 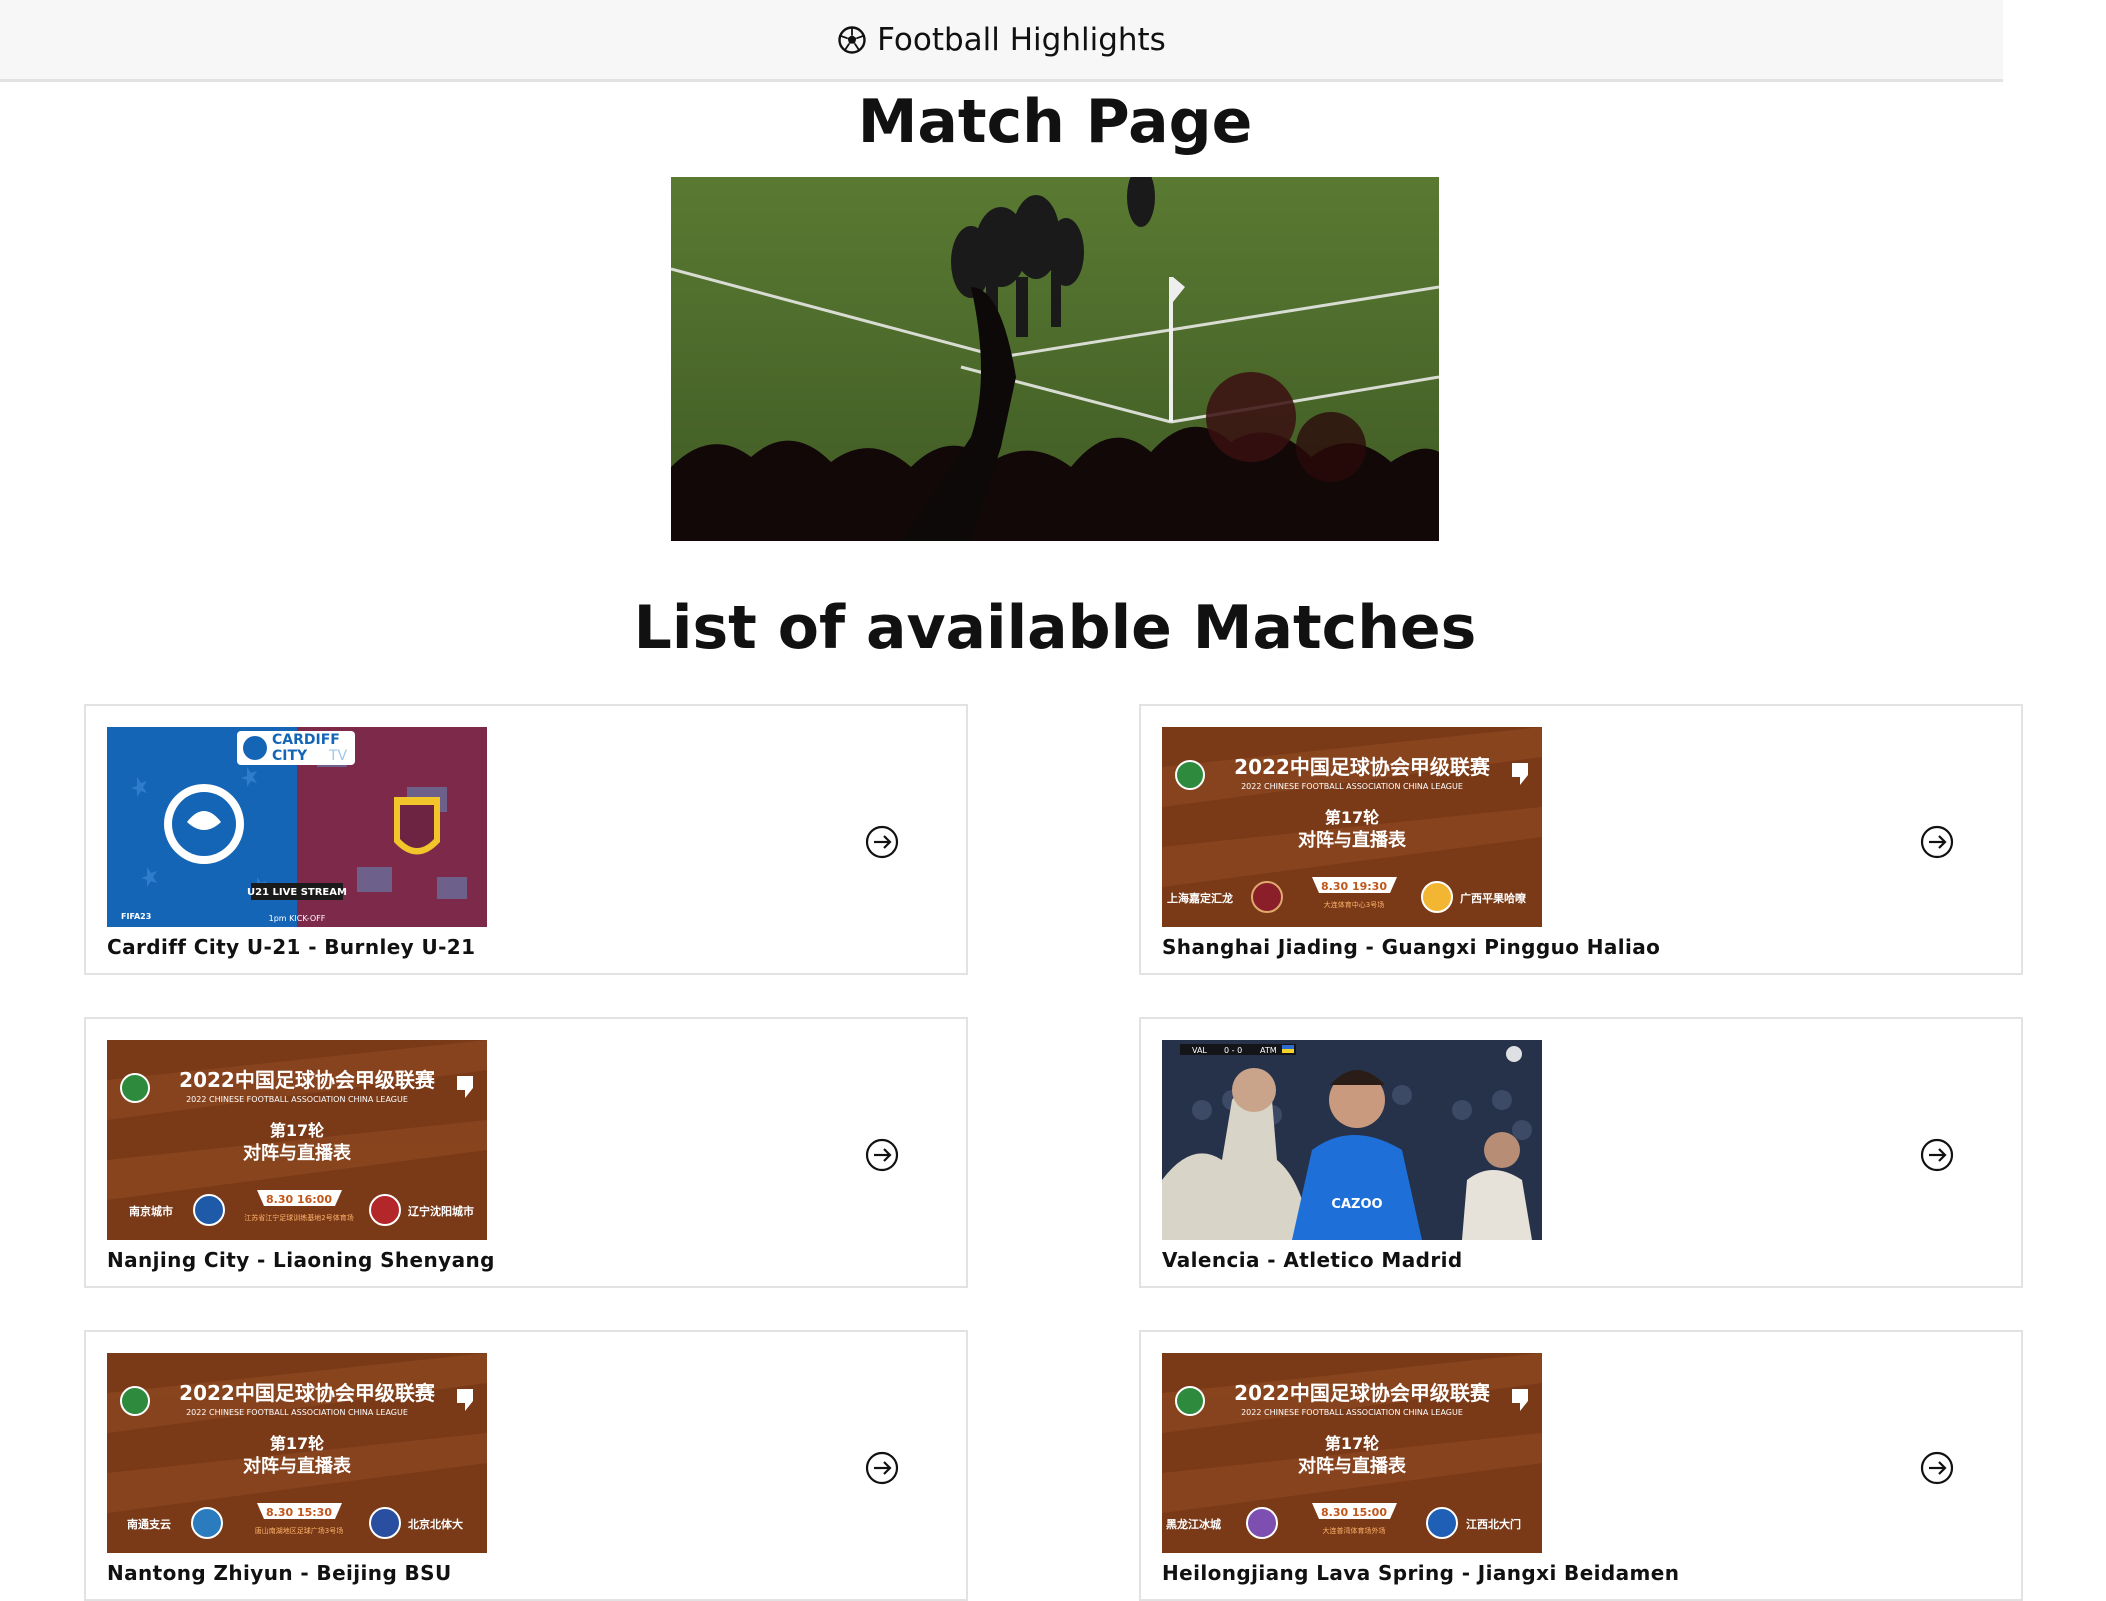 What do you see at coordinates (1493, 1524) in the screenshot?
I see `away-team-label: 江西北大门` at bounding box center [1493, 1524].